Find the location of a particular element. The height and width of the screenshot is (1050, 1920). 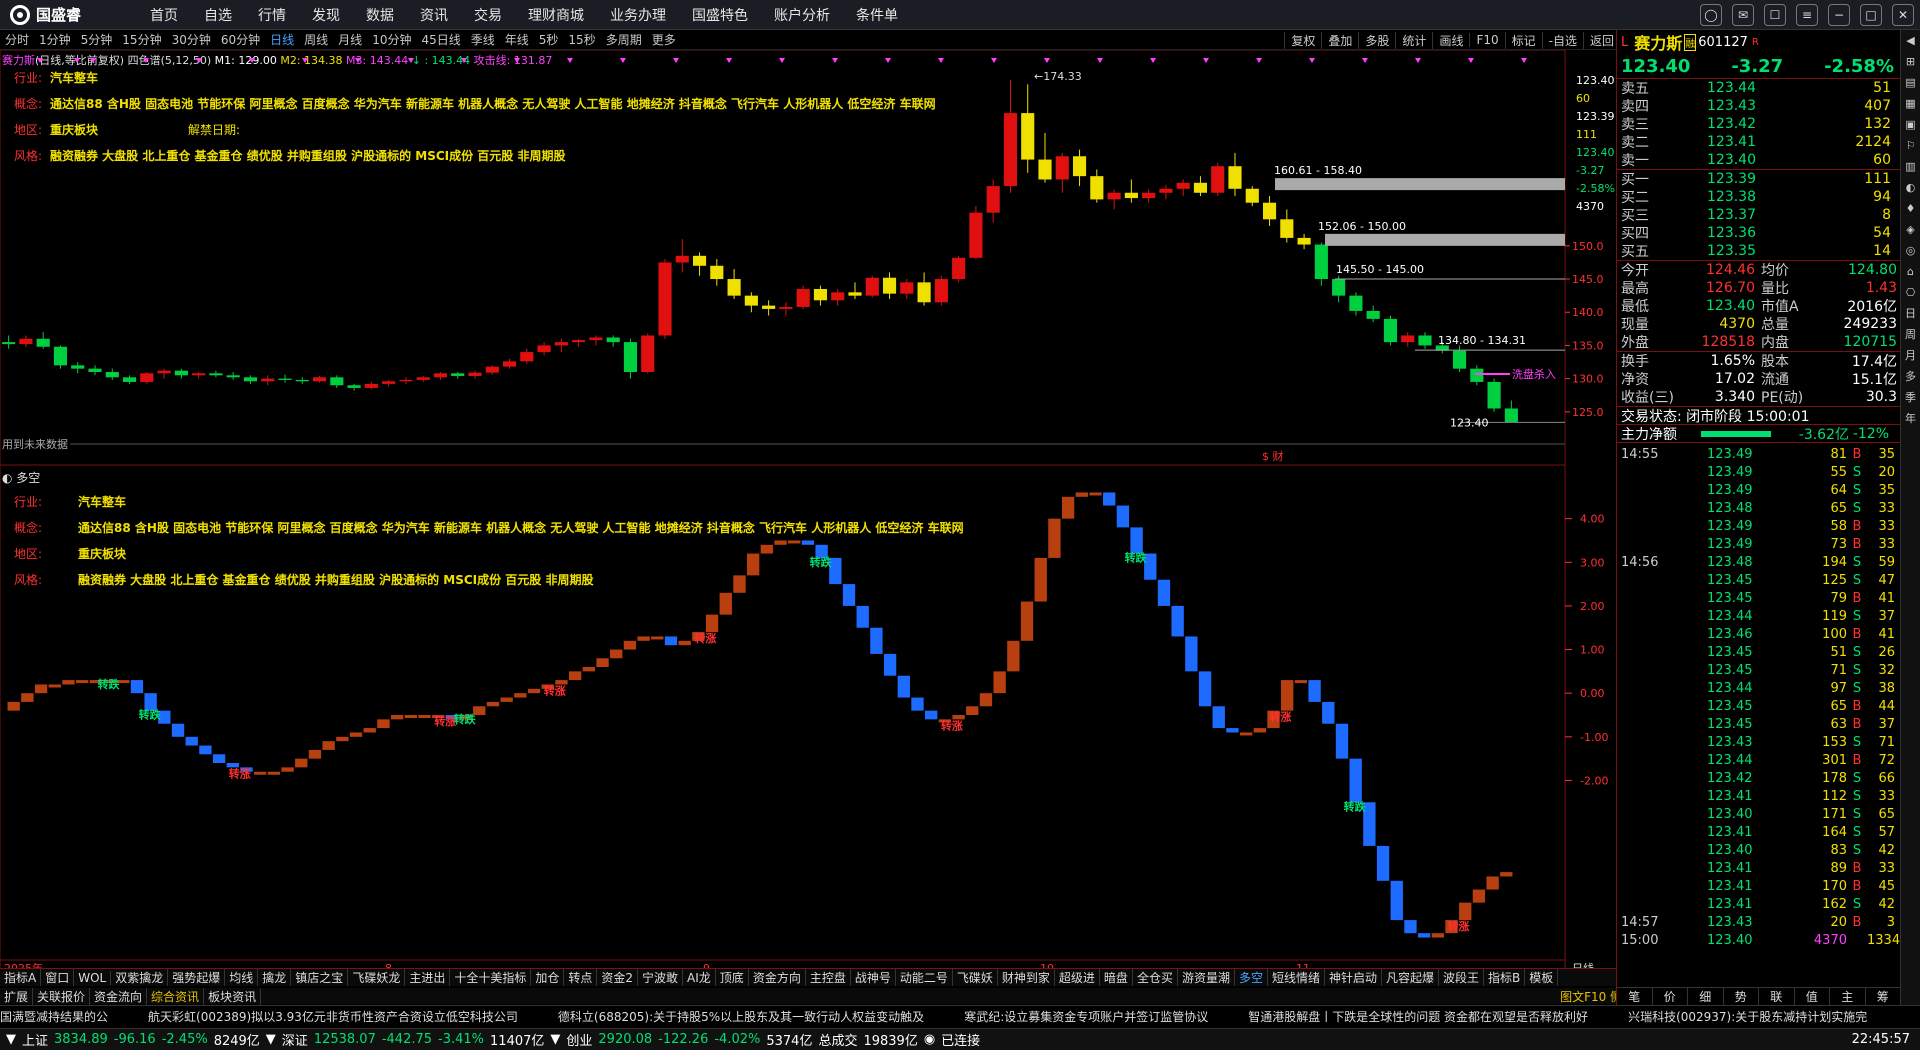

indicator-tab-6: 擒龙 is located at coordinates (275, 977).